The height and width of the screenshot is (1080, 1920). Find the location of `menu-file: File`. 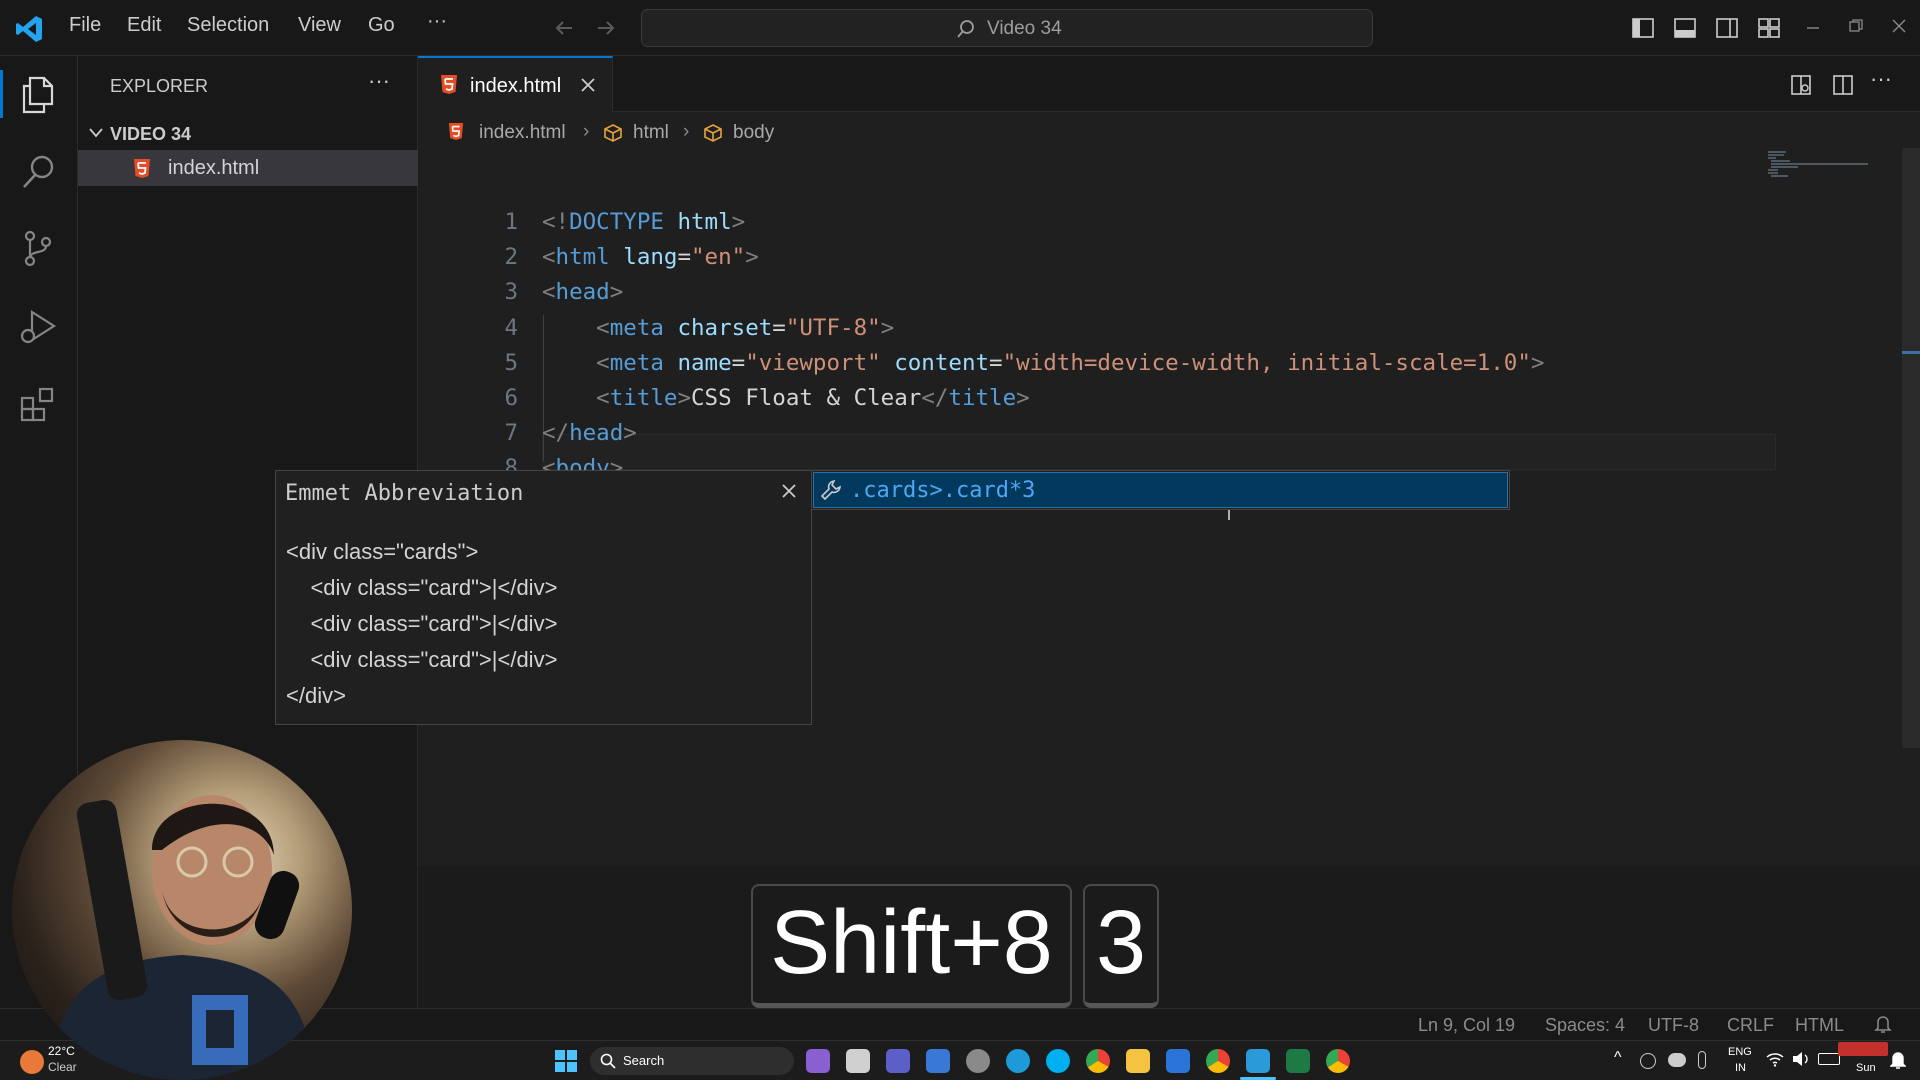

menu-file: File is located at coordinates (85, 25).